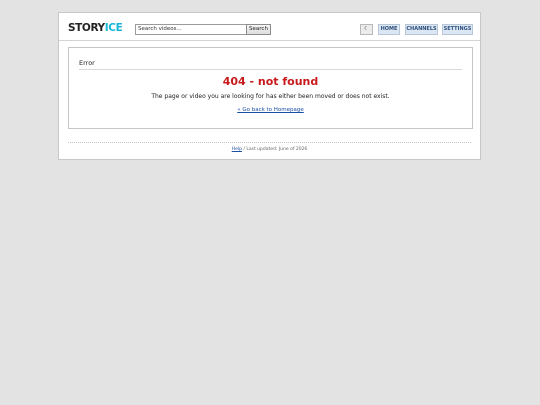 The image size is (540, 405). What do you see at coordinates (258, 29) in the screenshot?
I see `search-button: Search` at bounding box center [258, 29].